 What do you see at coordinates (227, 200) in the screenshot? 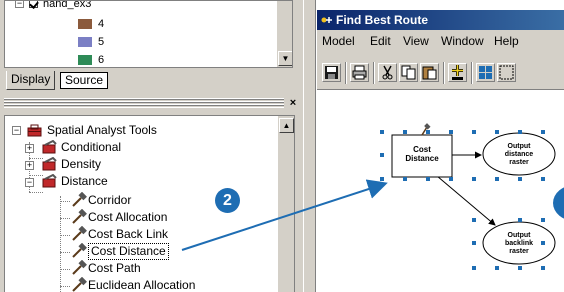
I see `step-number-callout: 2` at bounding box center [227, 200].